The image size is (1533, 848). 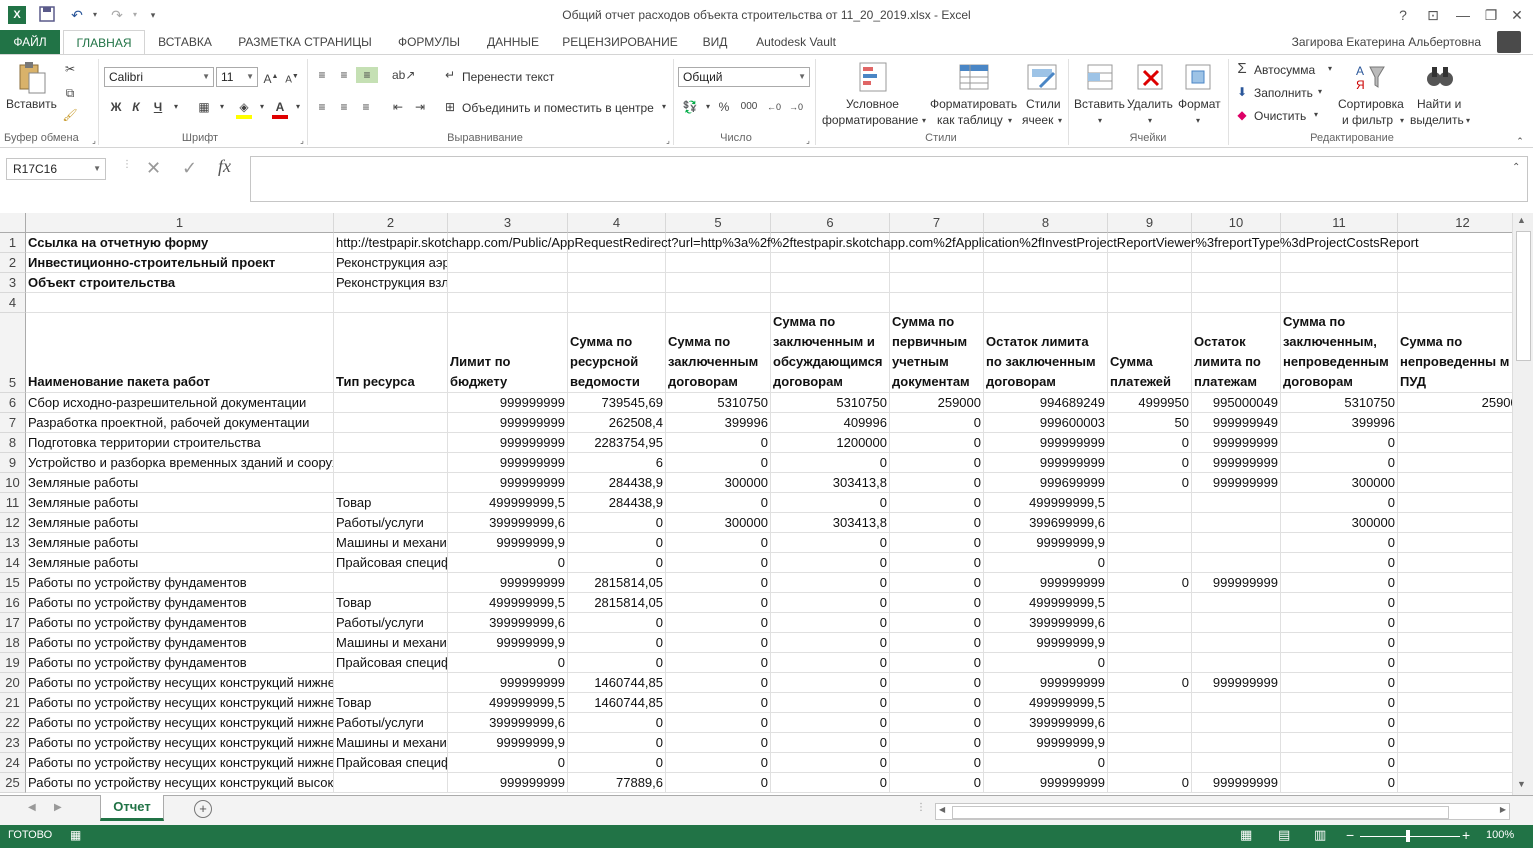 I want to click on sheet-next-icon: ▶, so click(x=58, y=807).